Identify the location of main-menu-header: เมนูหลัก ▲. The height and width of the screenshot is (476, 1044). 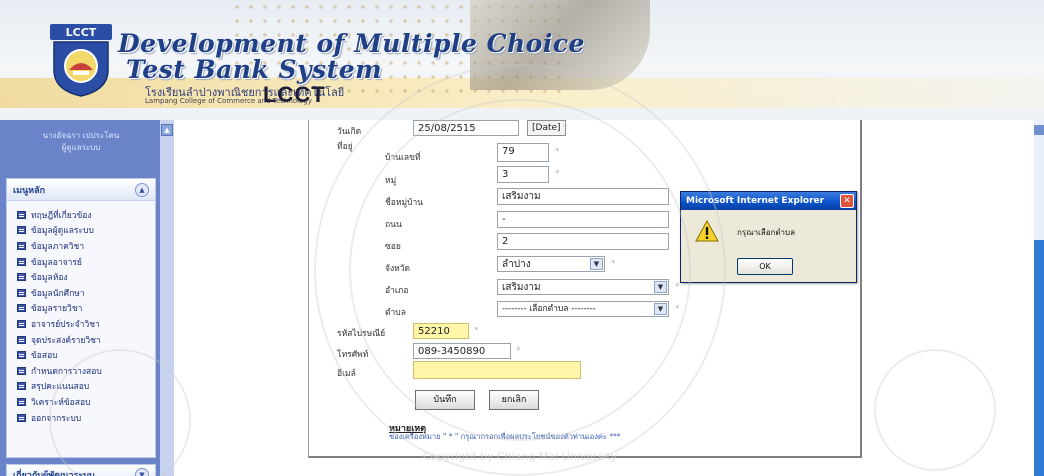
(81, 190).